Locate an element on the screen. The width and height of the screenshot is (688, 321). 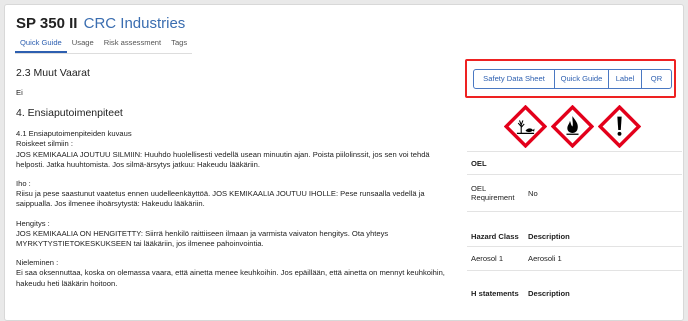
hazard-description-header: Description is located at coordinates (549, 236).